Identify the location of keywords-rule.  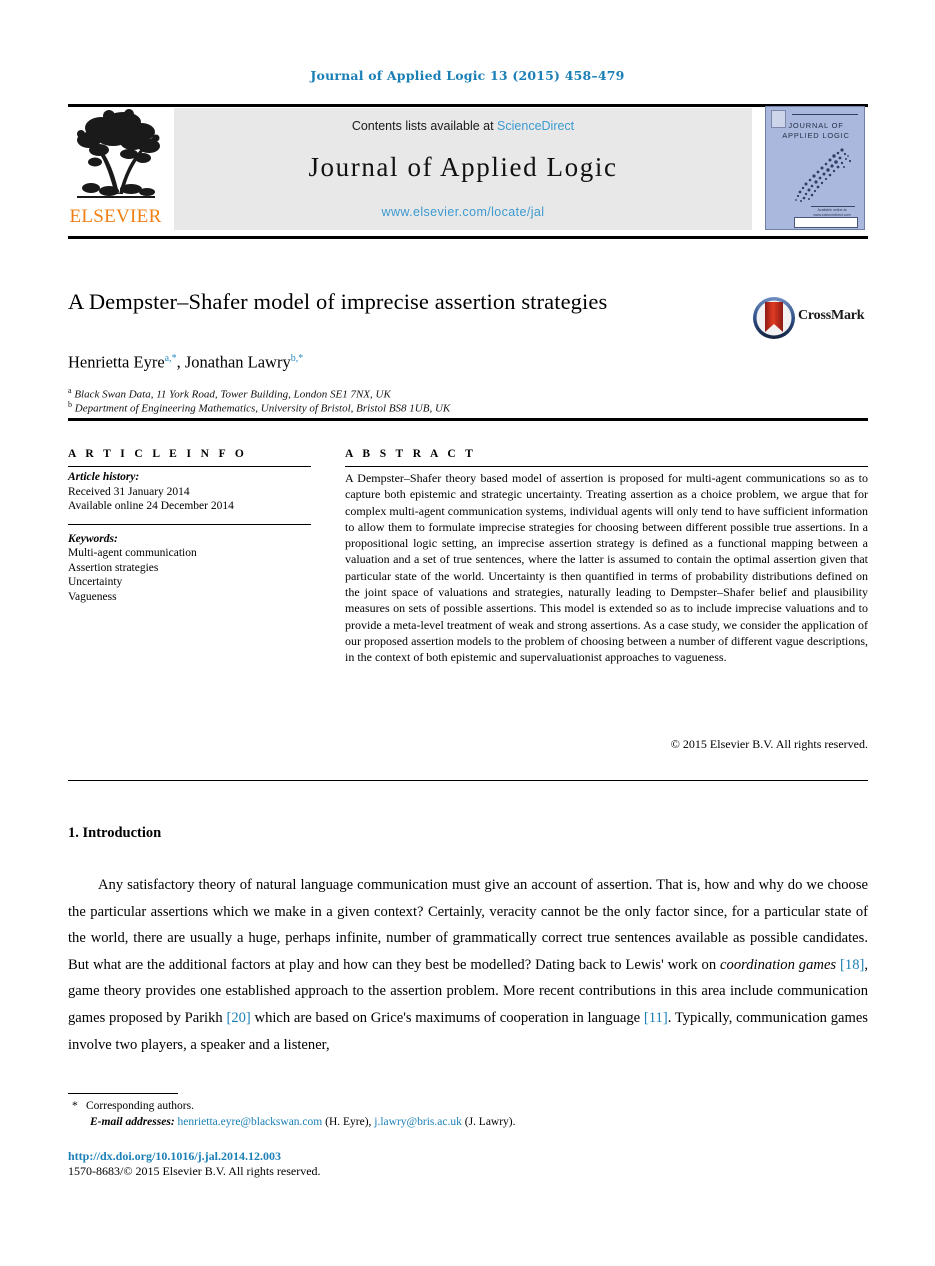
(189, 524).